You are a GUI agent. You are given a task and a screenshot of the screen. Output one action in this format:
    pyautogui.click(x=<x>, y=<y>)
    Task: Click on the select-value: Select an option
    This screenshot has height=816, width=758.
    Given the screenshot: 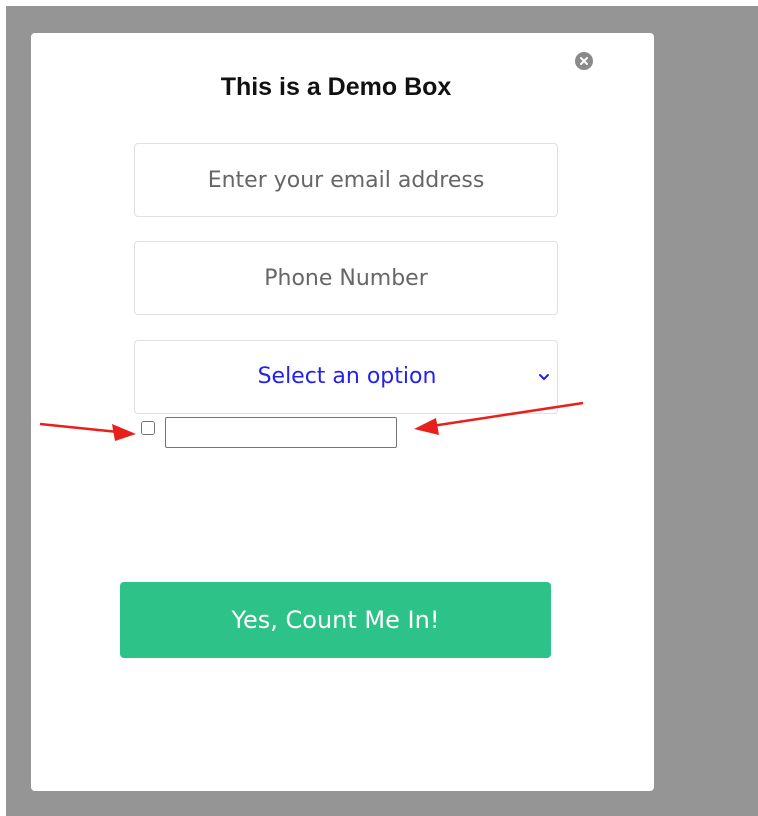 What is the action you would take?
    pyautogui.click(x=347, y=376)
    